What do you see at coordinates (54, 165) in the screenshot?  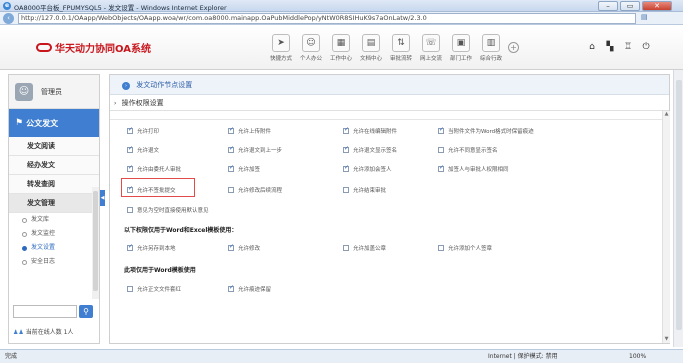 I see `sidebar-item: 经办发文` at bounding box center [54, 165].